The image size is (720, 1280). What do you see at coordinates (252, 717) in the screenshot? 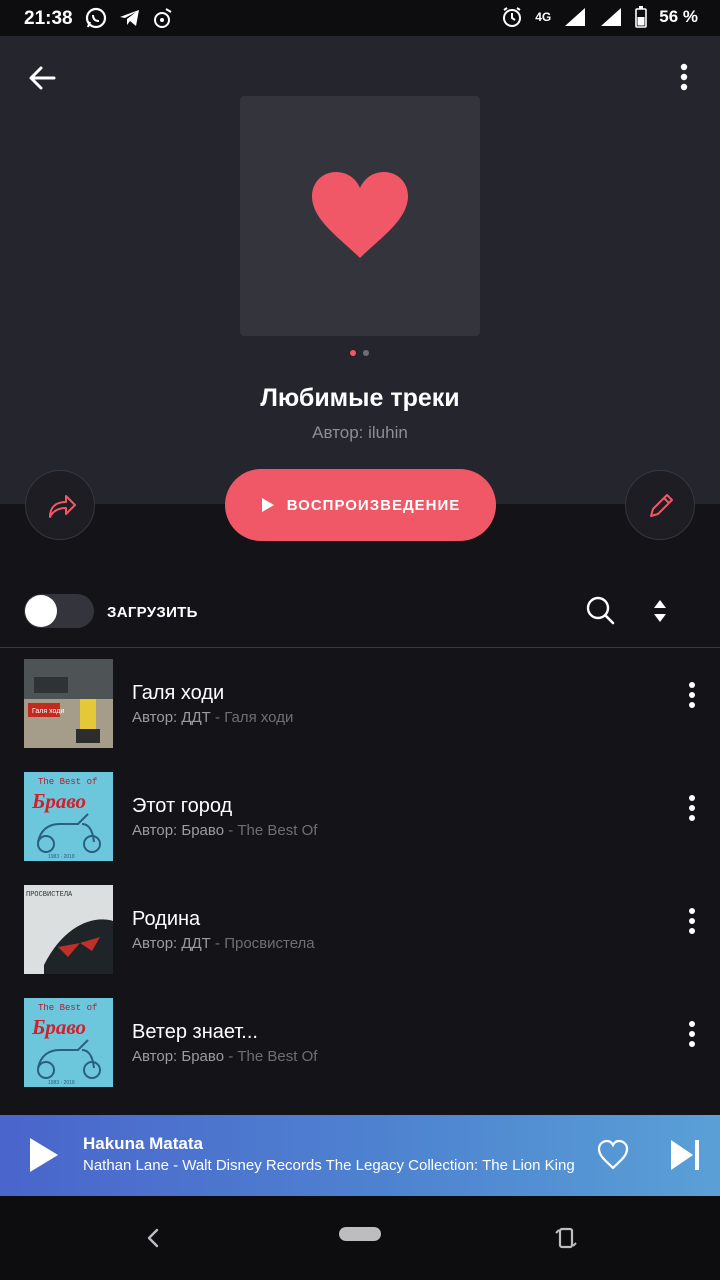
I see `track-album: - Галя ходи` at bounding box center [252, 717].